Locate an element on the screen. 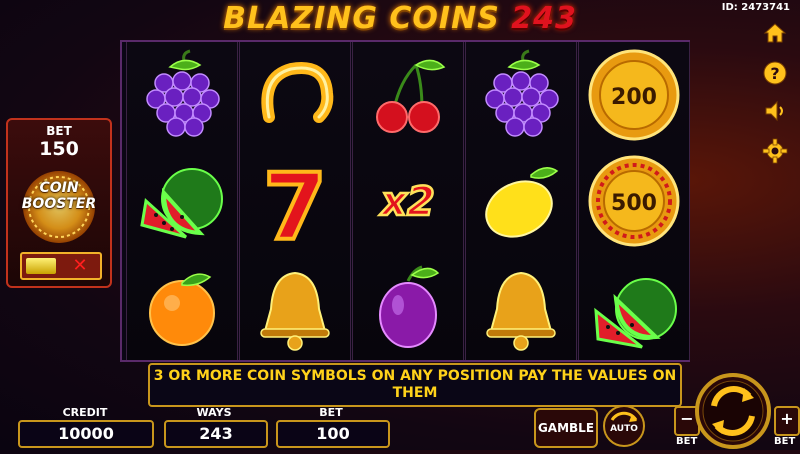 This screenshot has width=800, height=454. title-main: BLAZING COINS is located at coordinates (361, 18).